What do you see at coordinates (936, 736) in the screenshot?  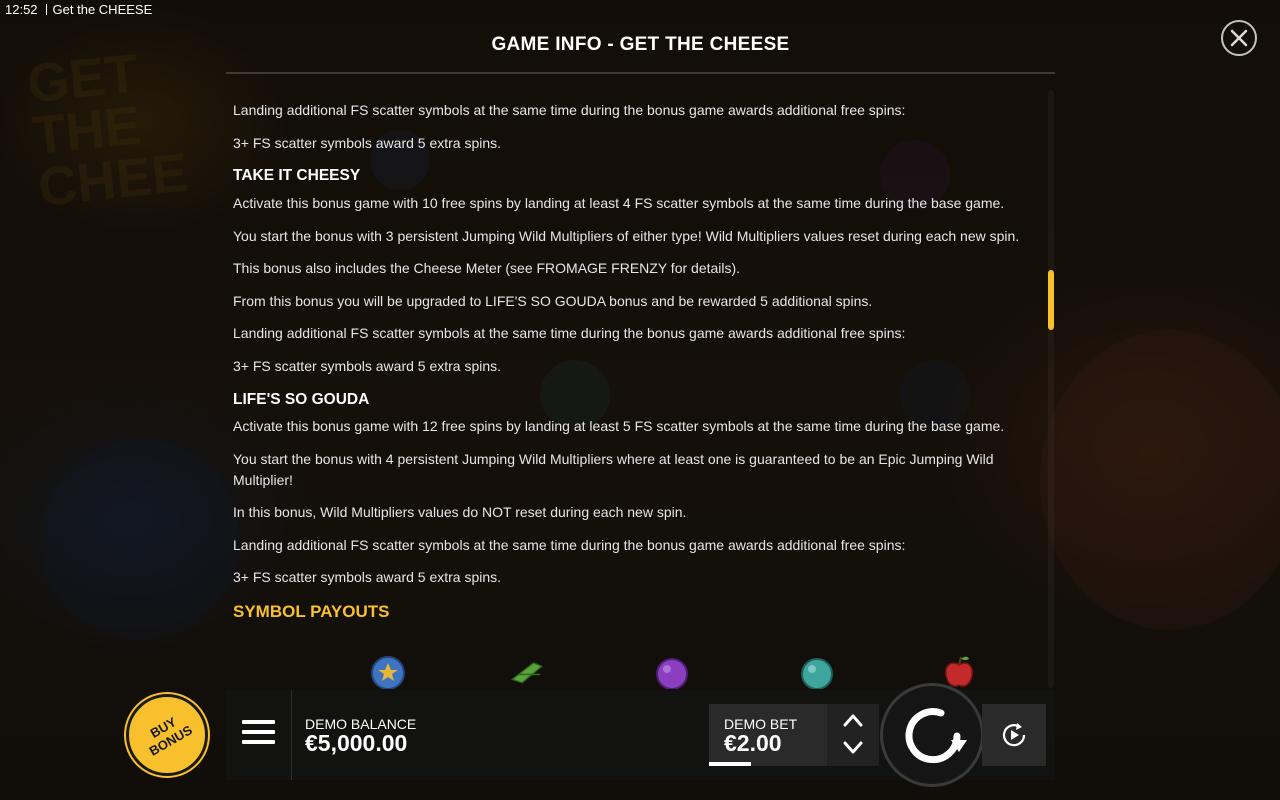 I see `spin-arrow-icon` at bounding box center [936, 736].